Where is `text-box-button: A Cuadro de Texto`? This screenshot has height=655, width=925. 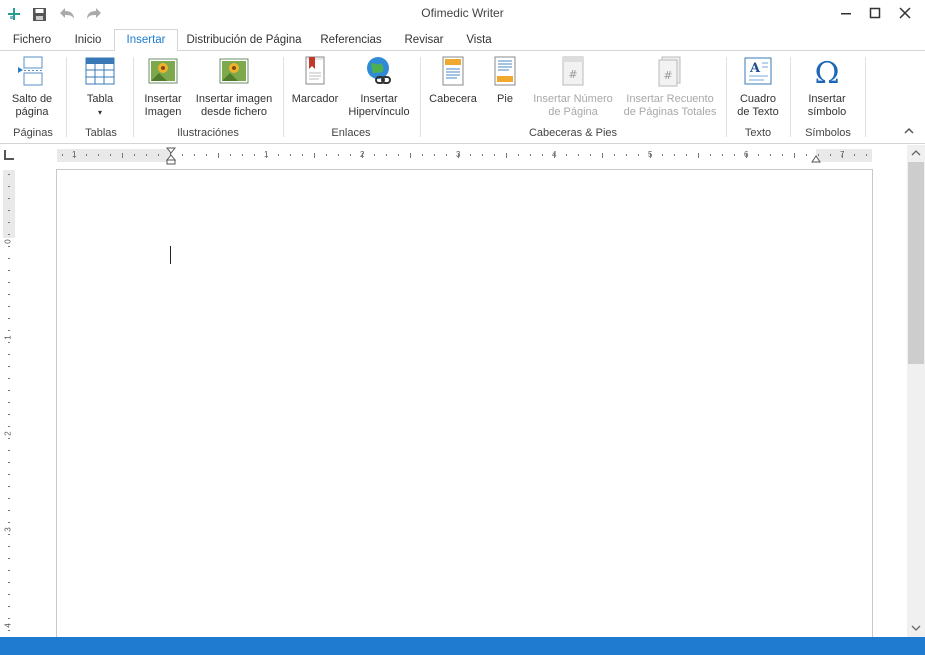
text-box-button: A Cuadro de Texto is located at coordinates (758, 87).